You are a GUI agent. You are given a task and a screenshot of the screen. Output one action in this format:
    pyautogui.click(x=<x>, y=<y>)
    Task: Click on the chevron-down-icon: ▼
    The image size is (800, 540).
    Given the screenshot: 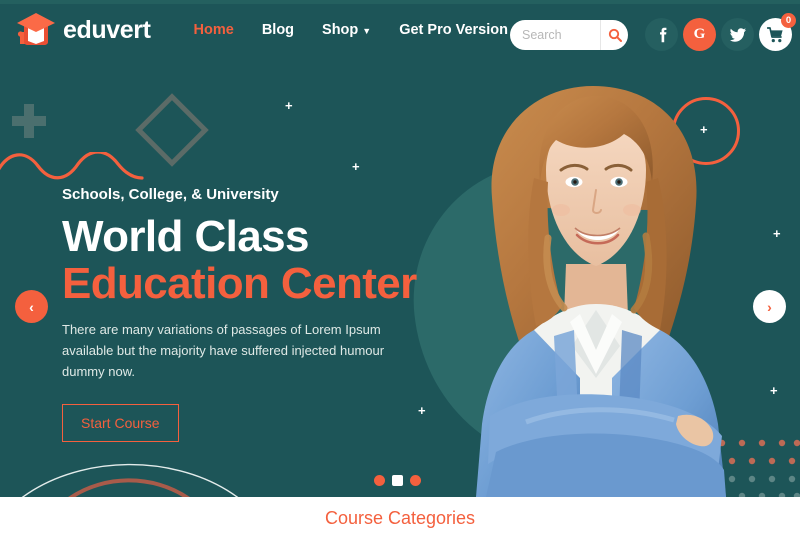 What is the action you would take?
    pyautogui.click(x=367, y=30)
    